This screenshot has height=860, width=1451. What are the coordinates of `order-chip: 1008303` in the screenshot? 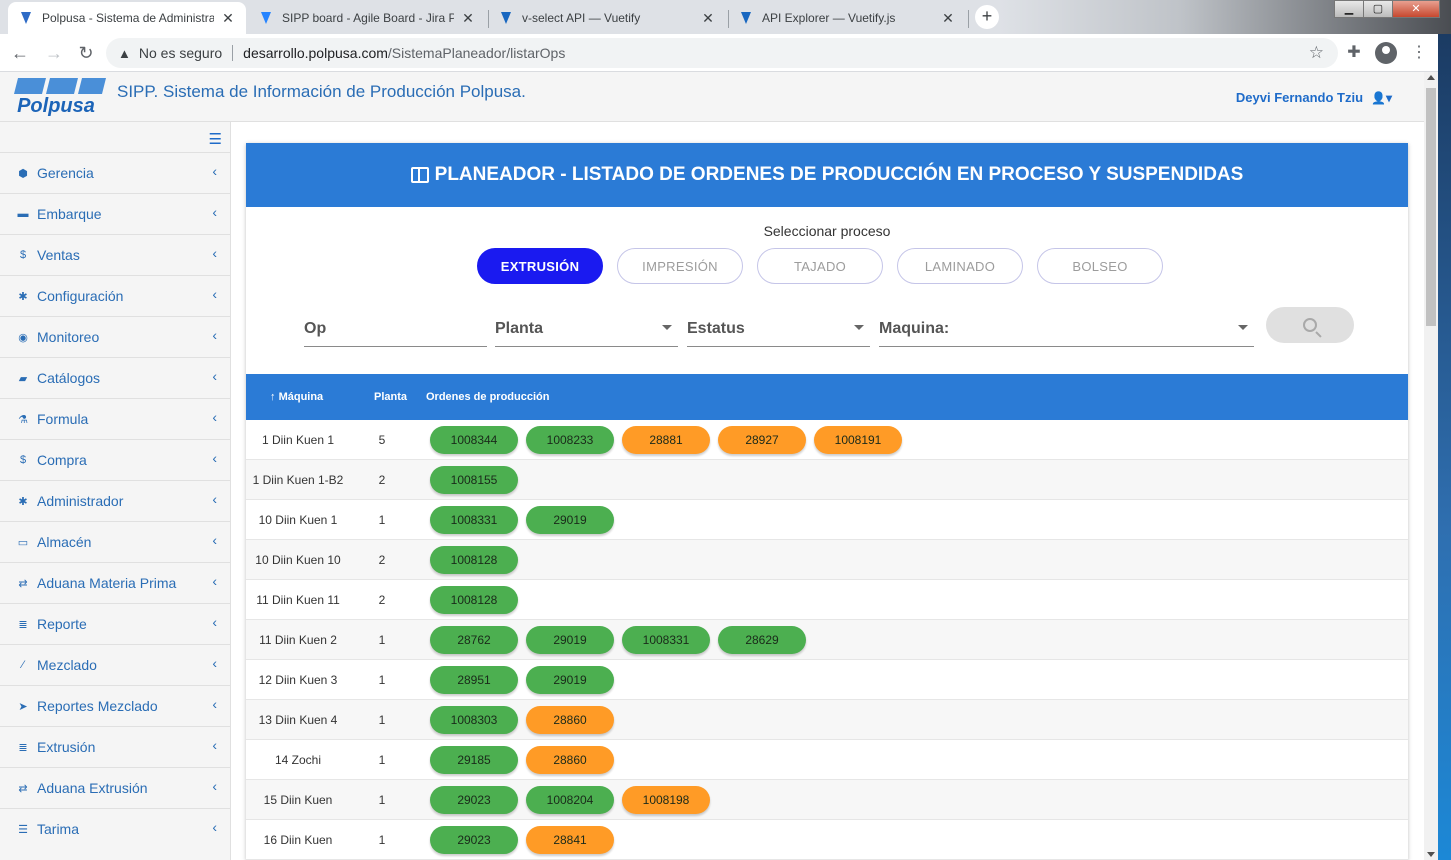 It's located at (474, 720).